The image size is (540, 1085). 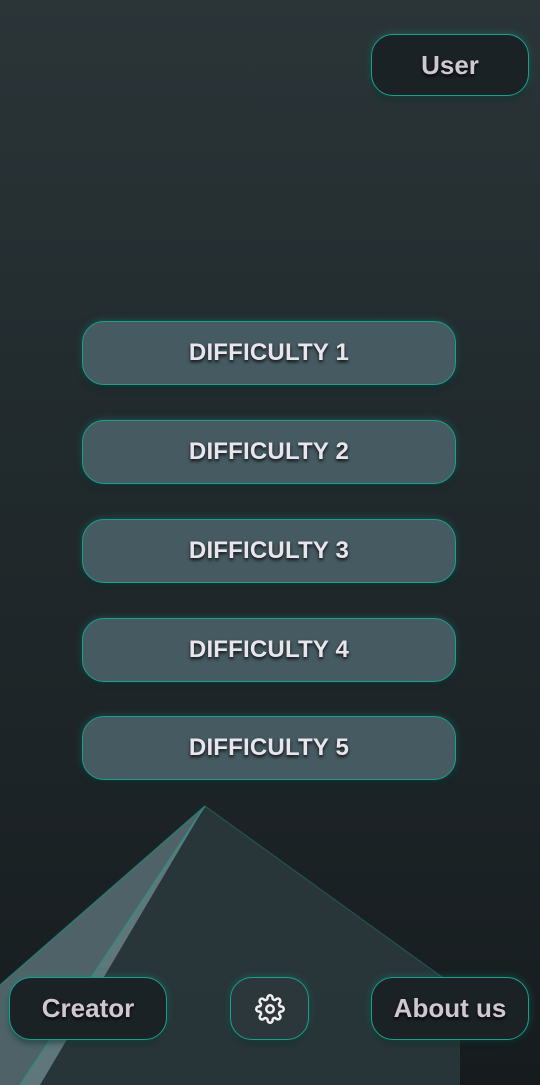 I want to click on difficulty-4-label: DIFFICULTY 4, so click(x=269, y=649).